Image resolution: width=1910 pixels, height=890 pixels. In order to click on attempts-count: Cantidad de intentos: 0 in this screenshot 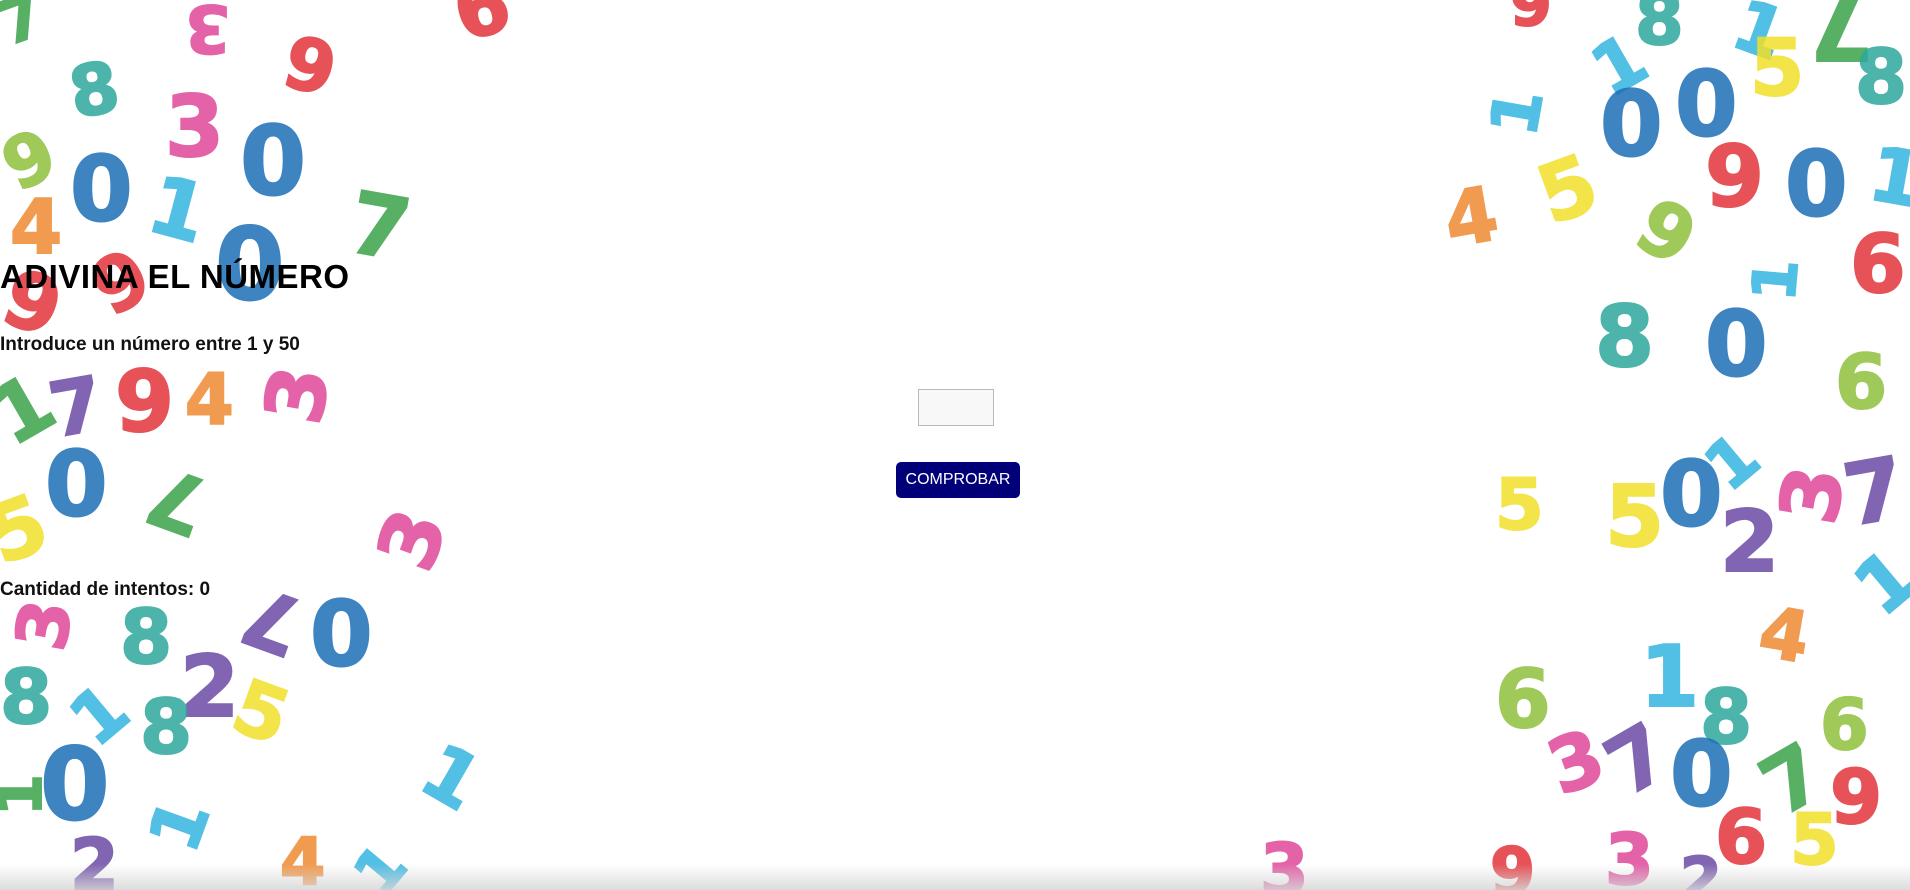, I will do `click(105, 589)`.